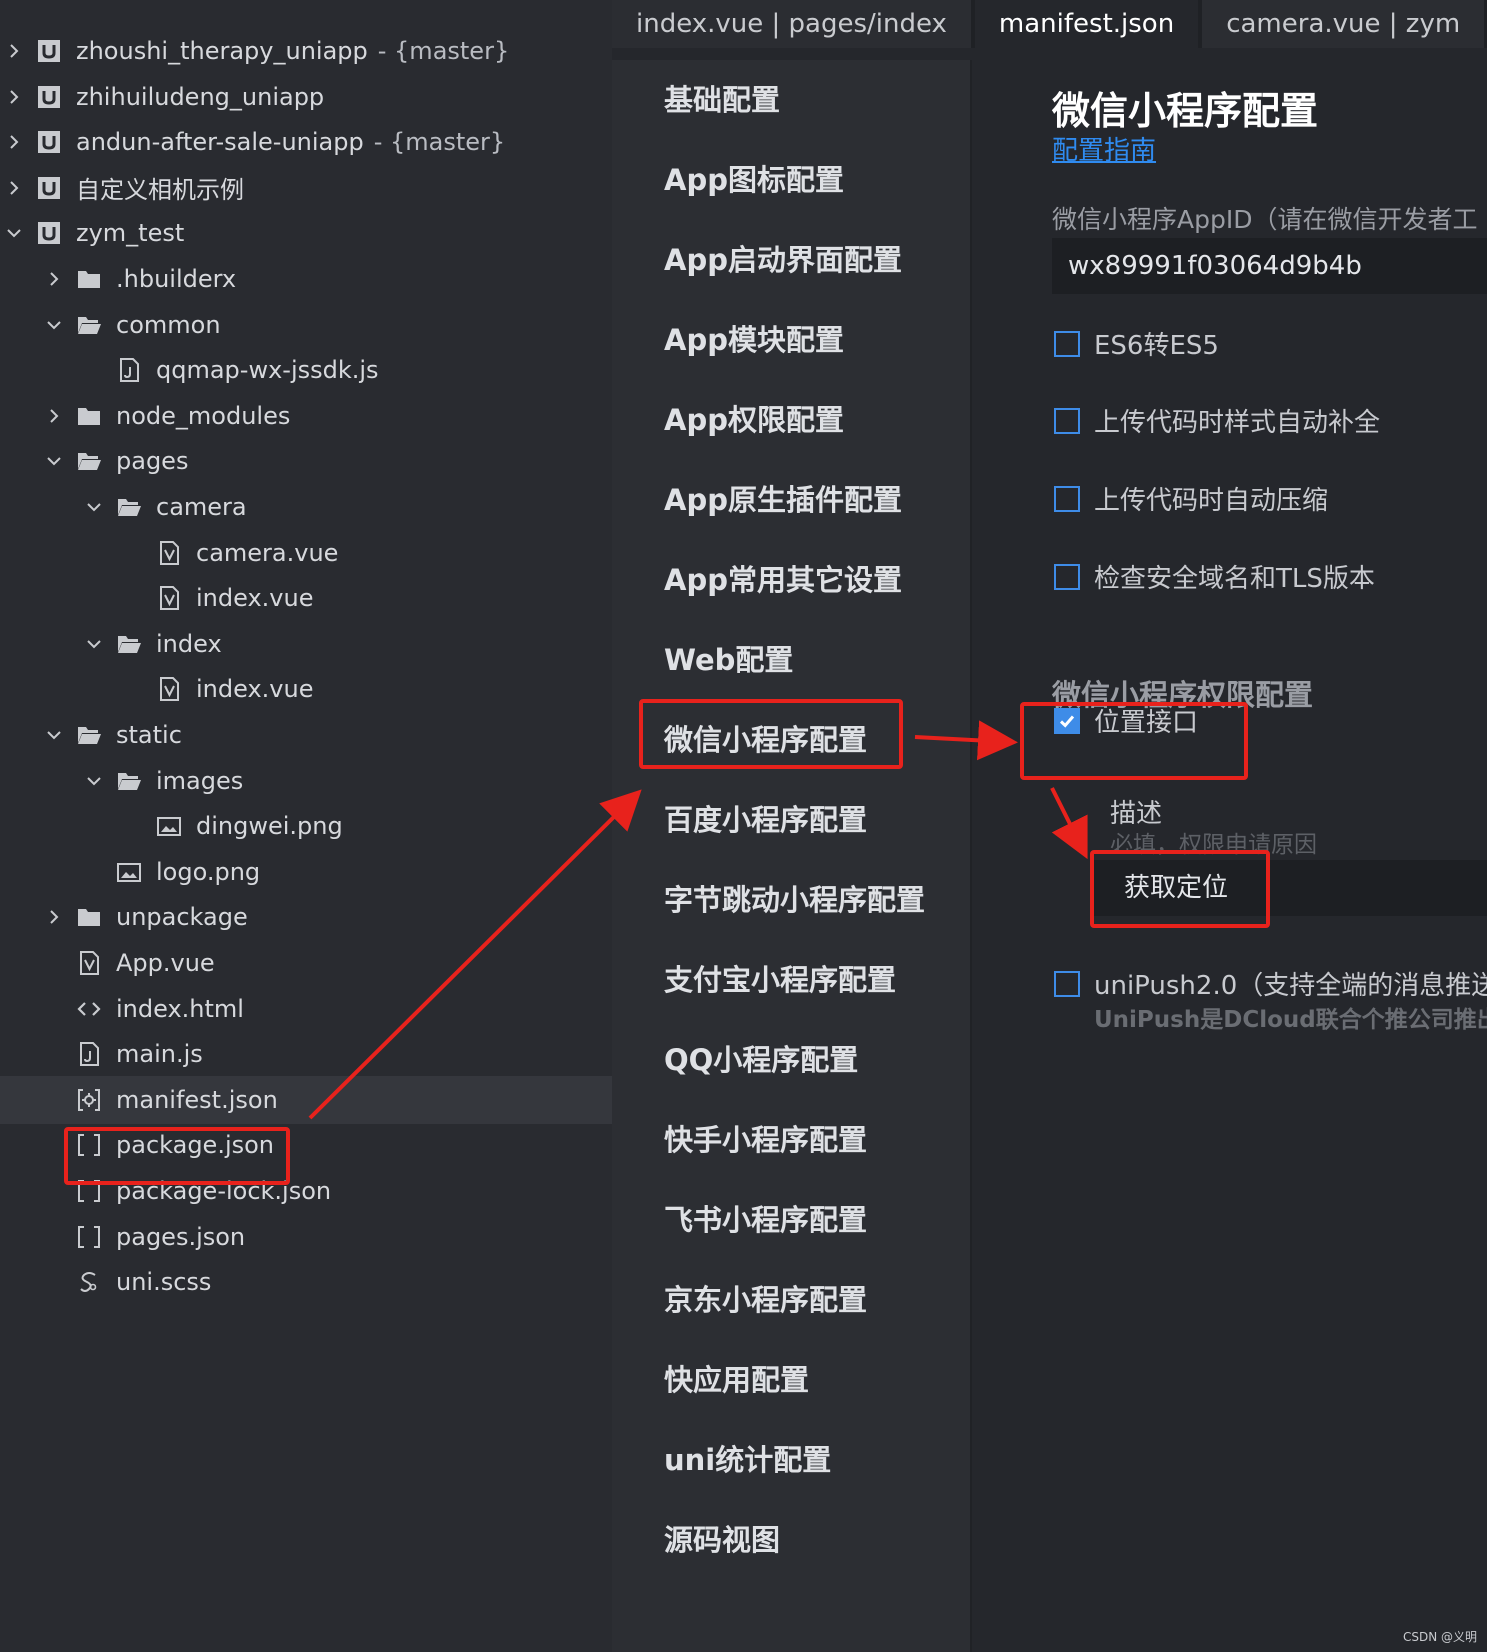 The width and height of the screenshot is (1487, 1652). What do you see at coordinates (89, 1009) in the screenshot?
I see `html-file-icon` at bounding box center [89, 1009].